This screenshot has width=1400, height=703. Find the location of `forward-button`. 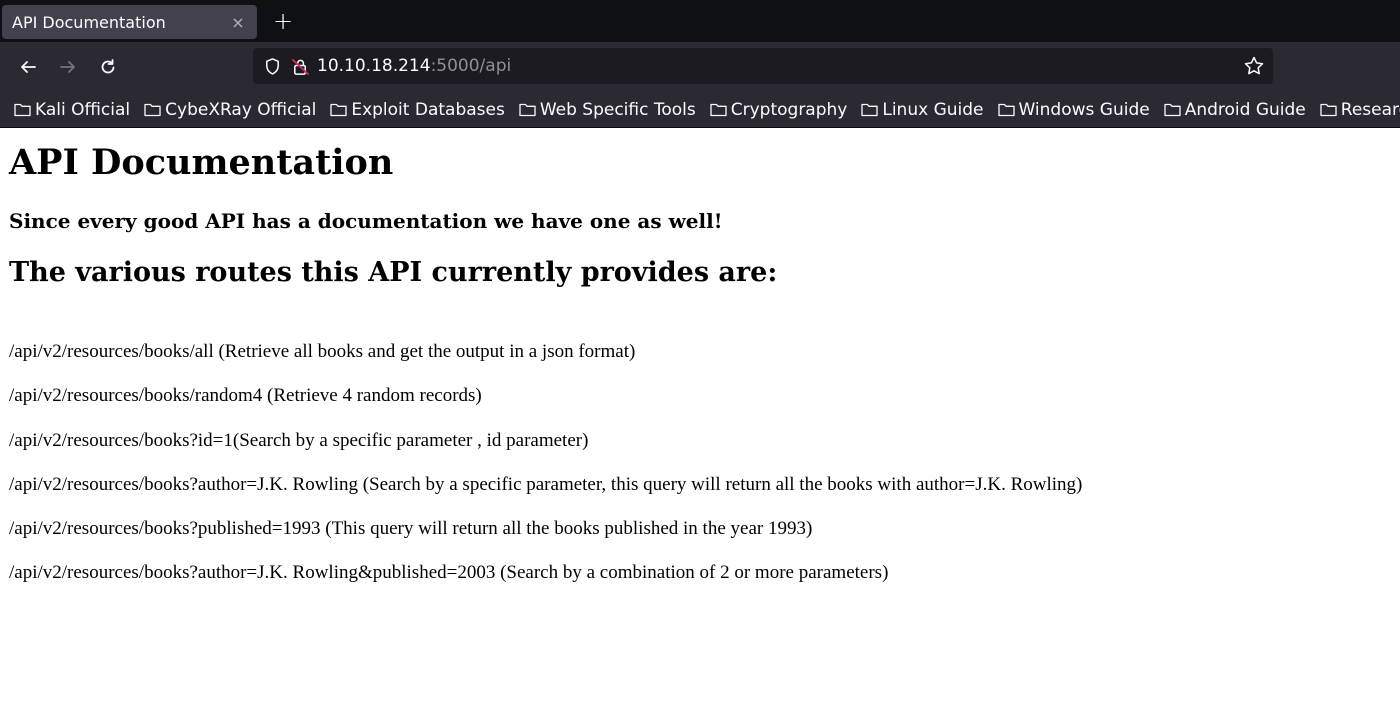

forward-button is located at coordinates (68, 67).